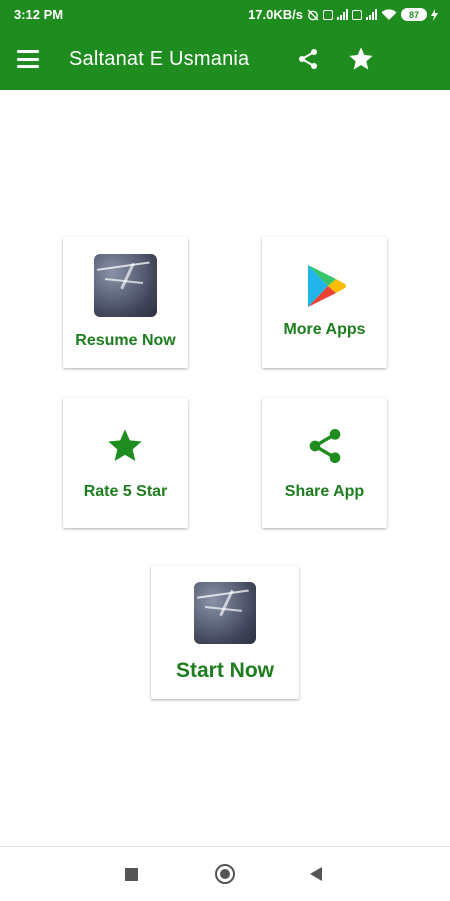  What do you see at coordinates (28, 59) in the screenshot?
I see `menu-icon` at bounding box center [28, 59].